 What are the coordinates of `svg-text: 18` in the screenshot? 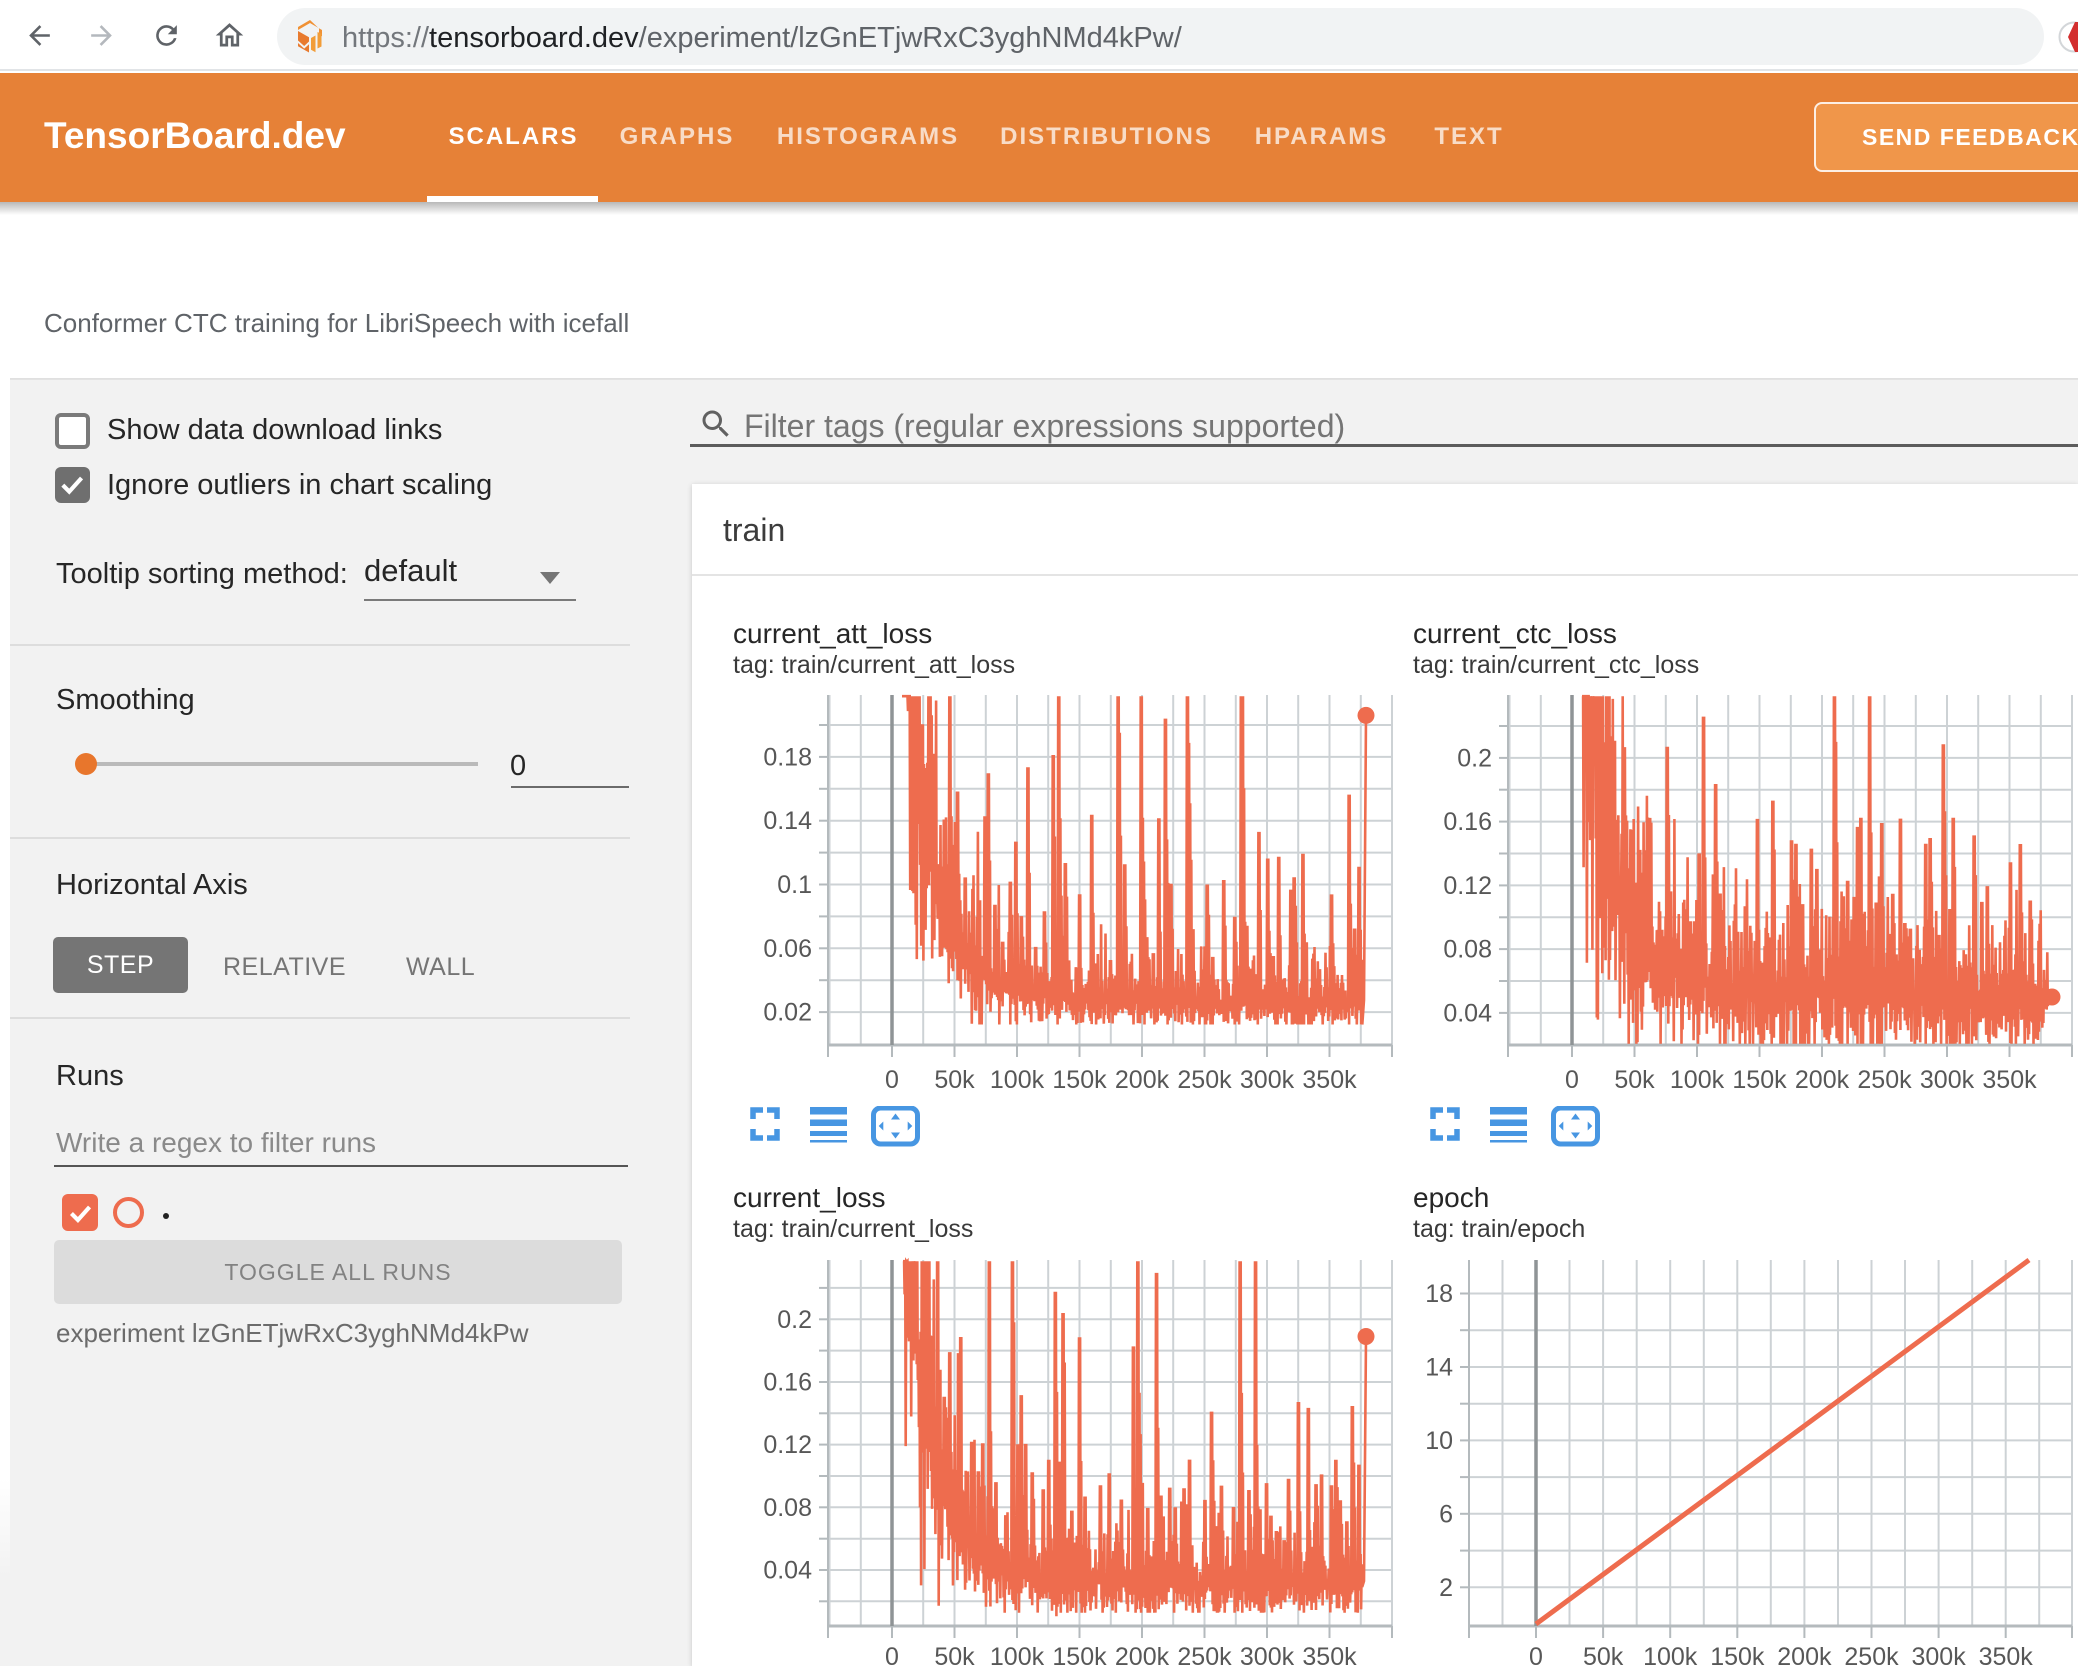 It's located at (1439, 1294).